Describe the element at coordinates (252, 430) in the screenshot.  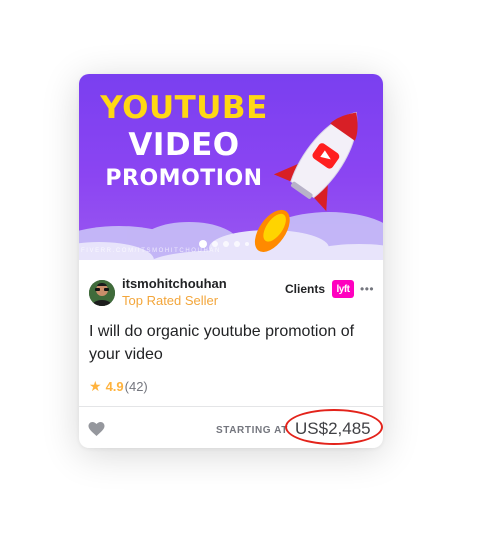
I see `starting-at-label: STARTING AT` at that location.